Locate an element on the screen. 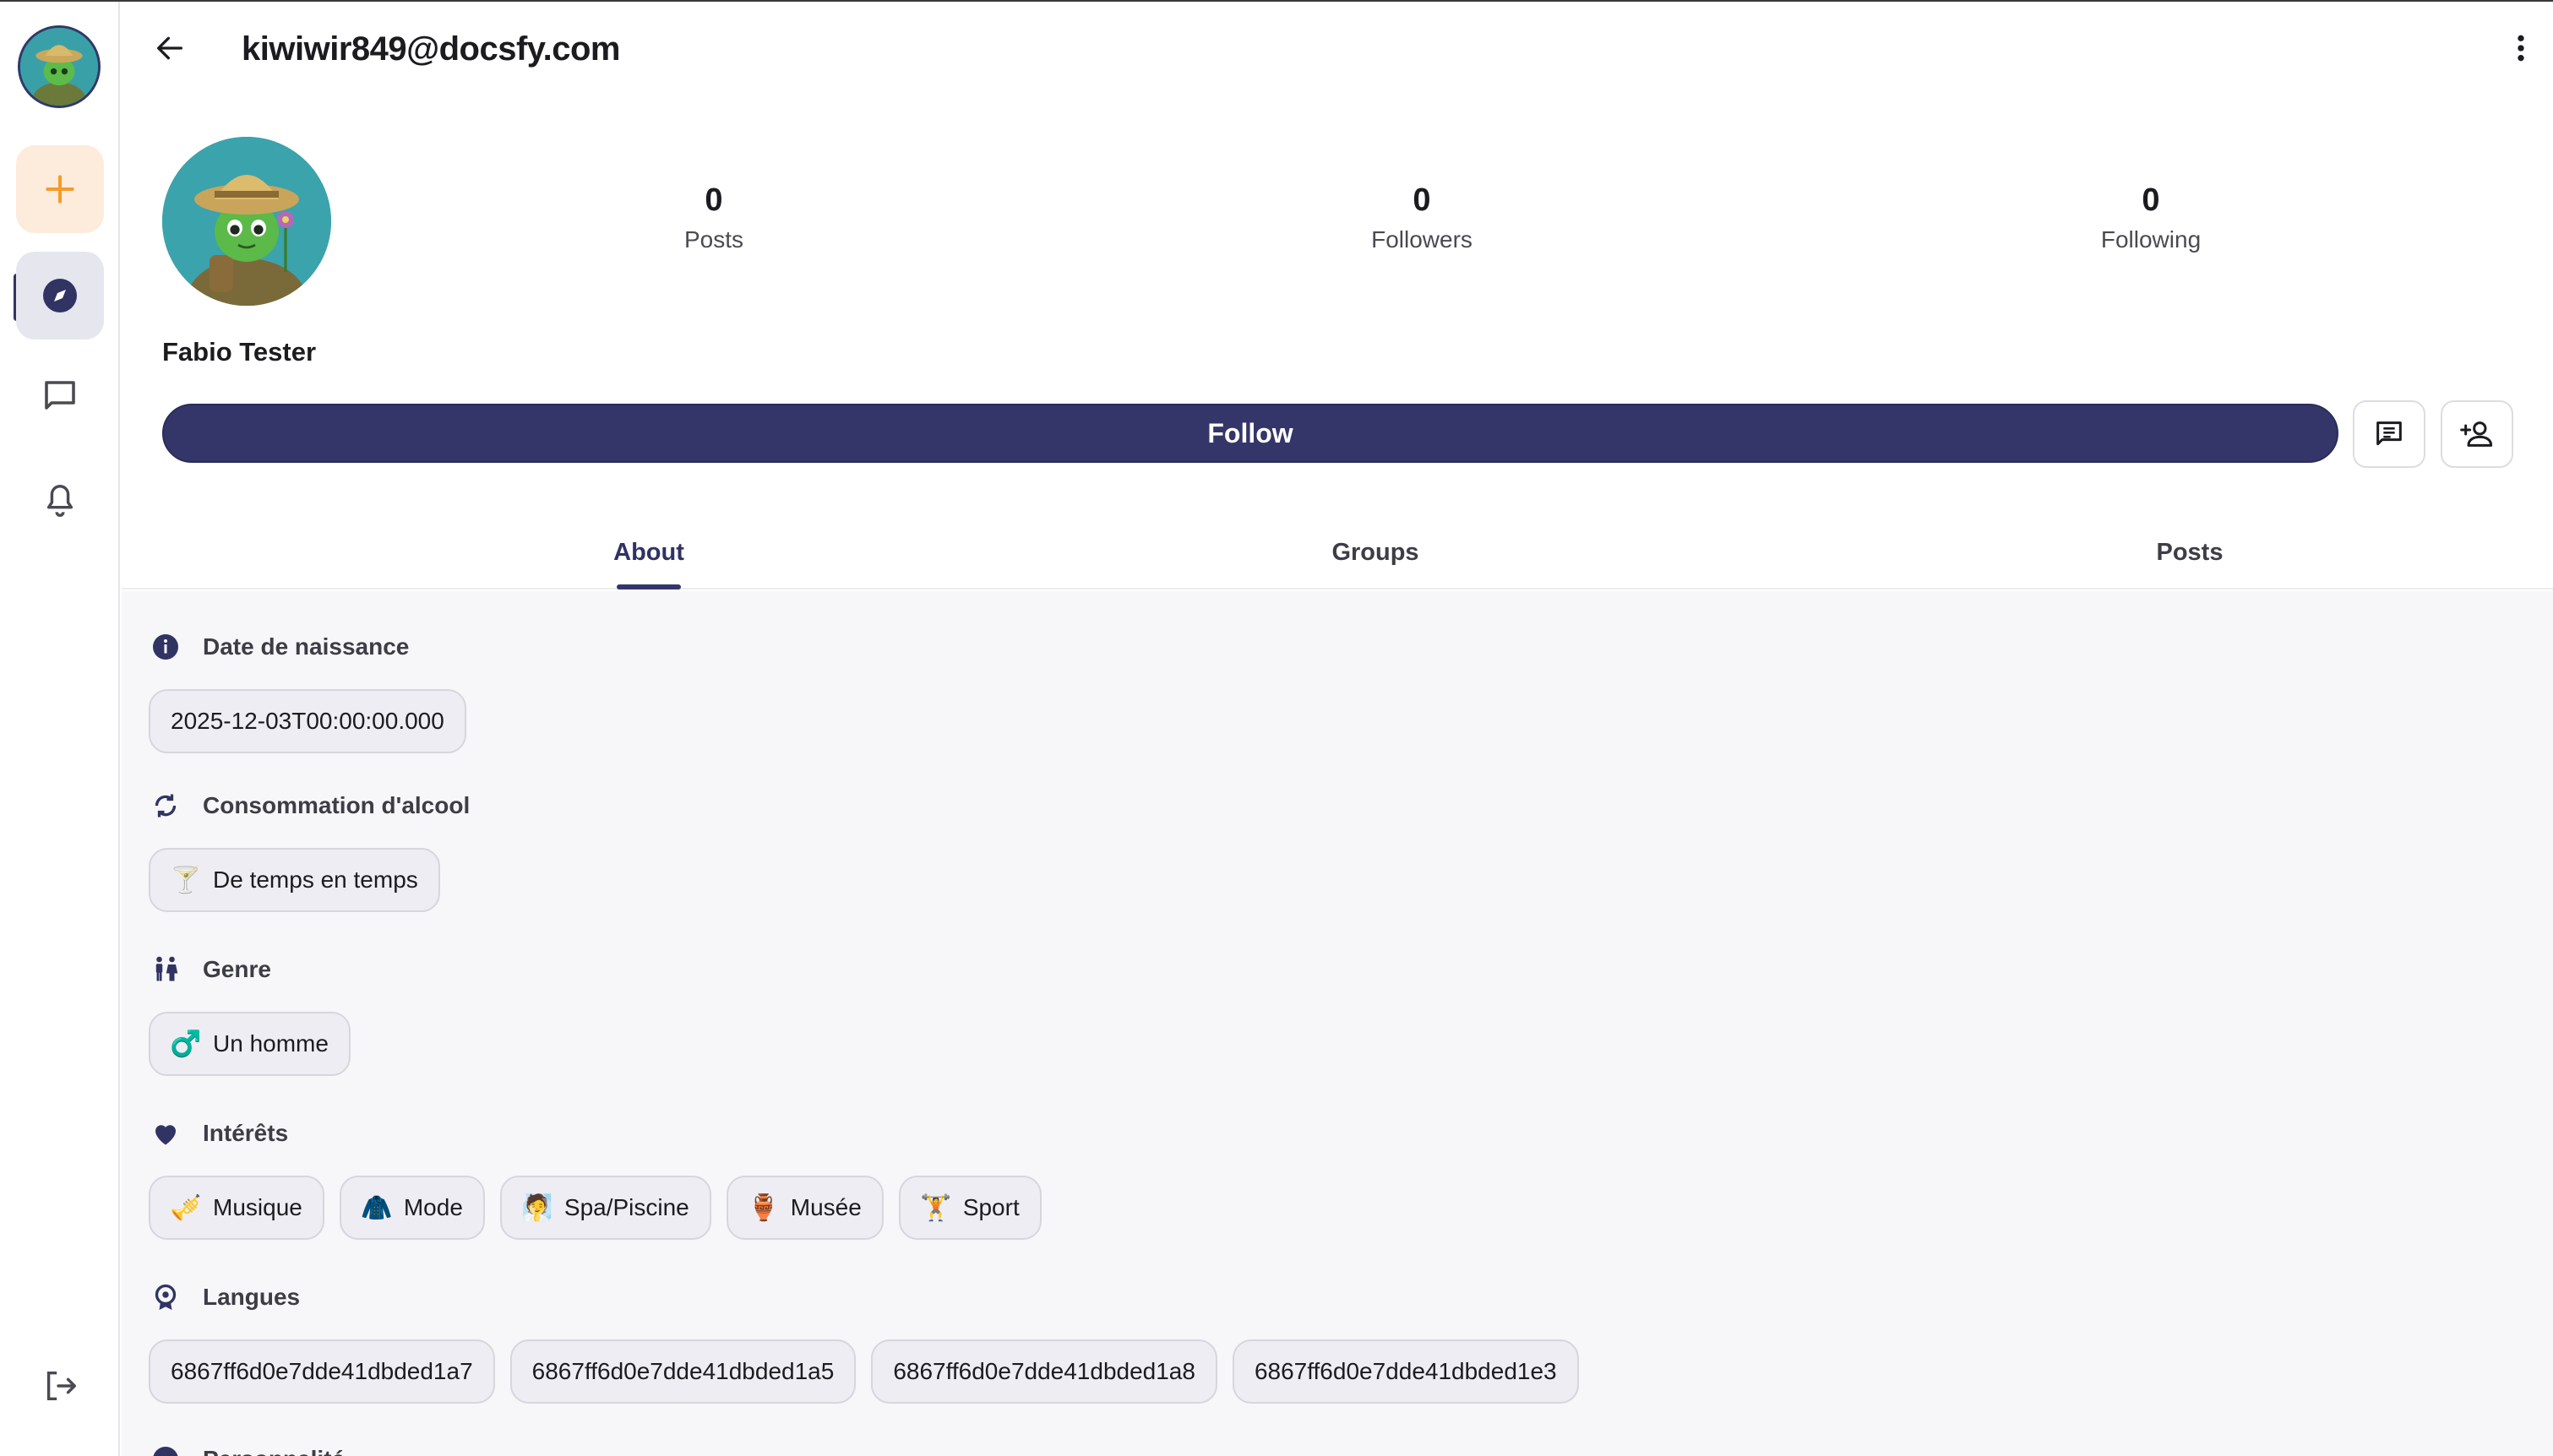  logout-icon is located at coordinates (61, 1386).